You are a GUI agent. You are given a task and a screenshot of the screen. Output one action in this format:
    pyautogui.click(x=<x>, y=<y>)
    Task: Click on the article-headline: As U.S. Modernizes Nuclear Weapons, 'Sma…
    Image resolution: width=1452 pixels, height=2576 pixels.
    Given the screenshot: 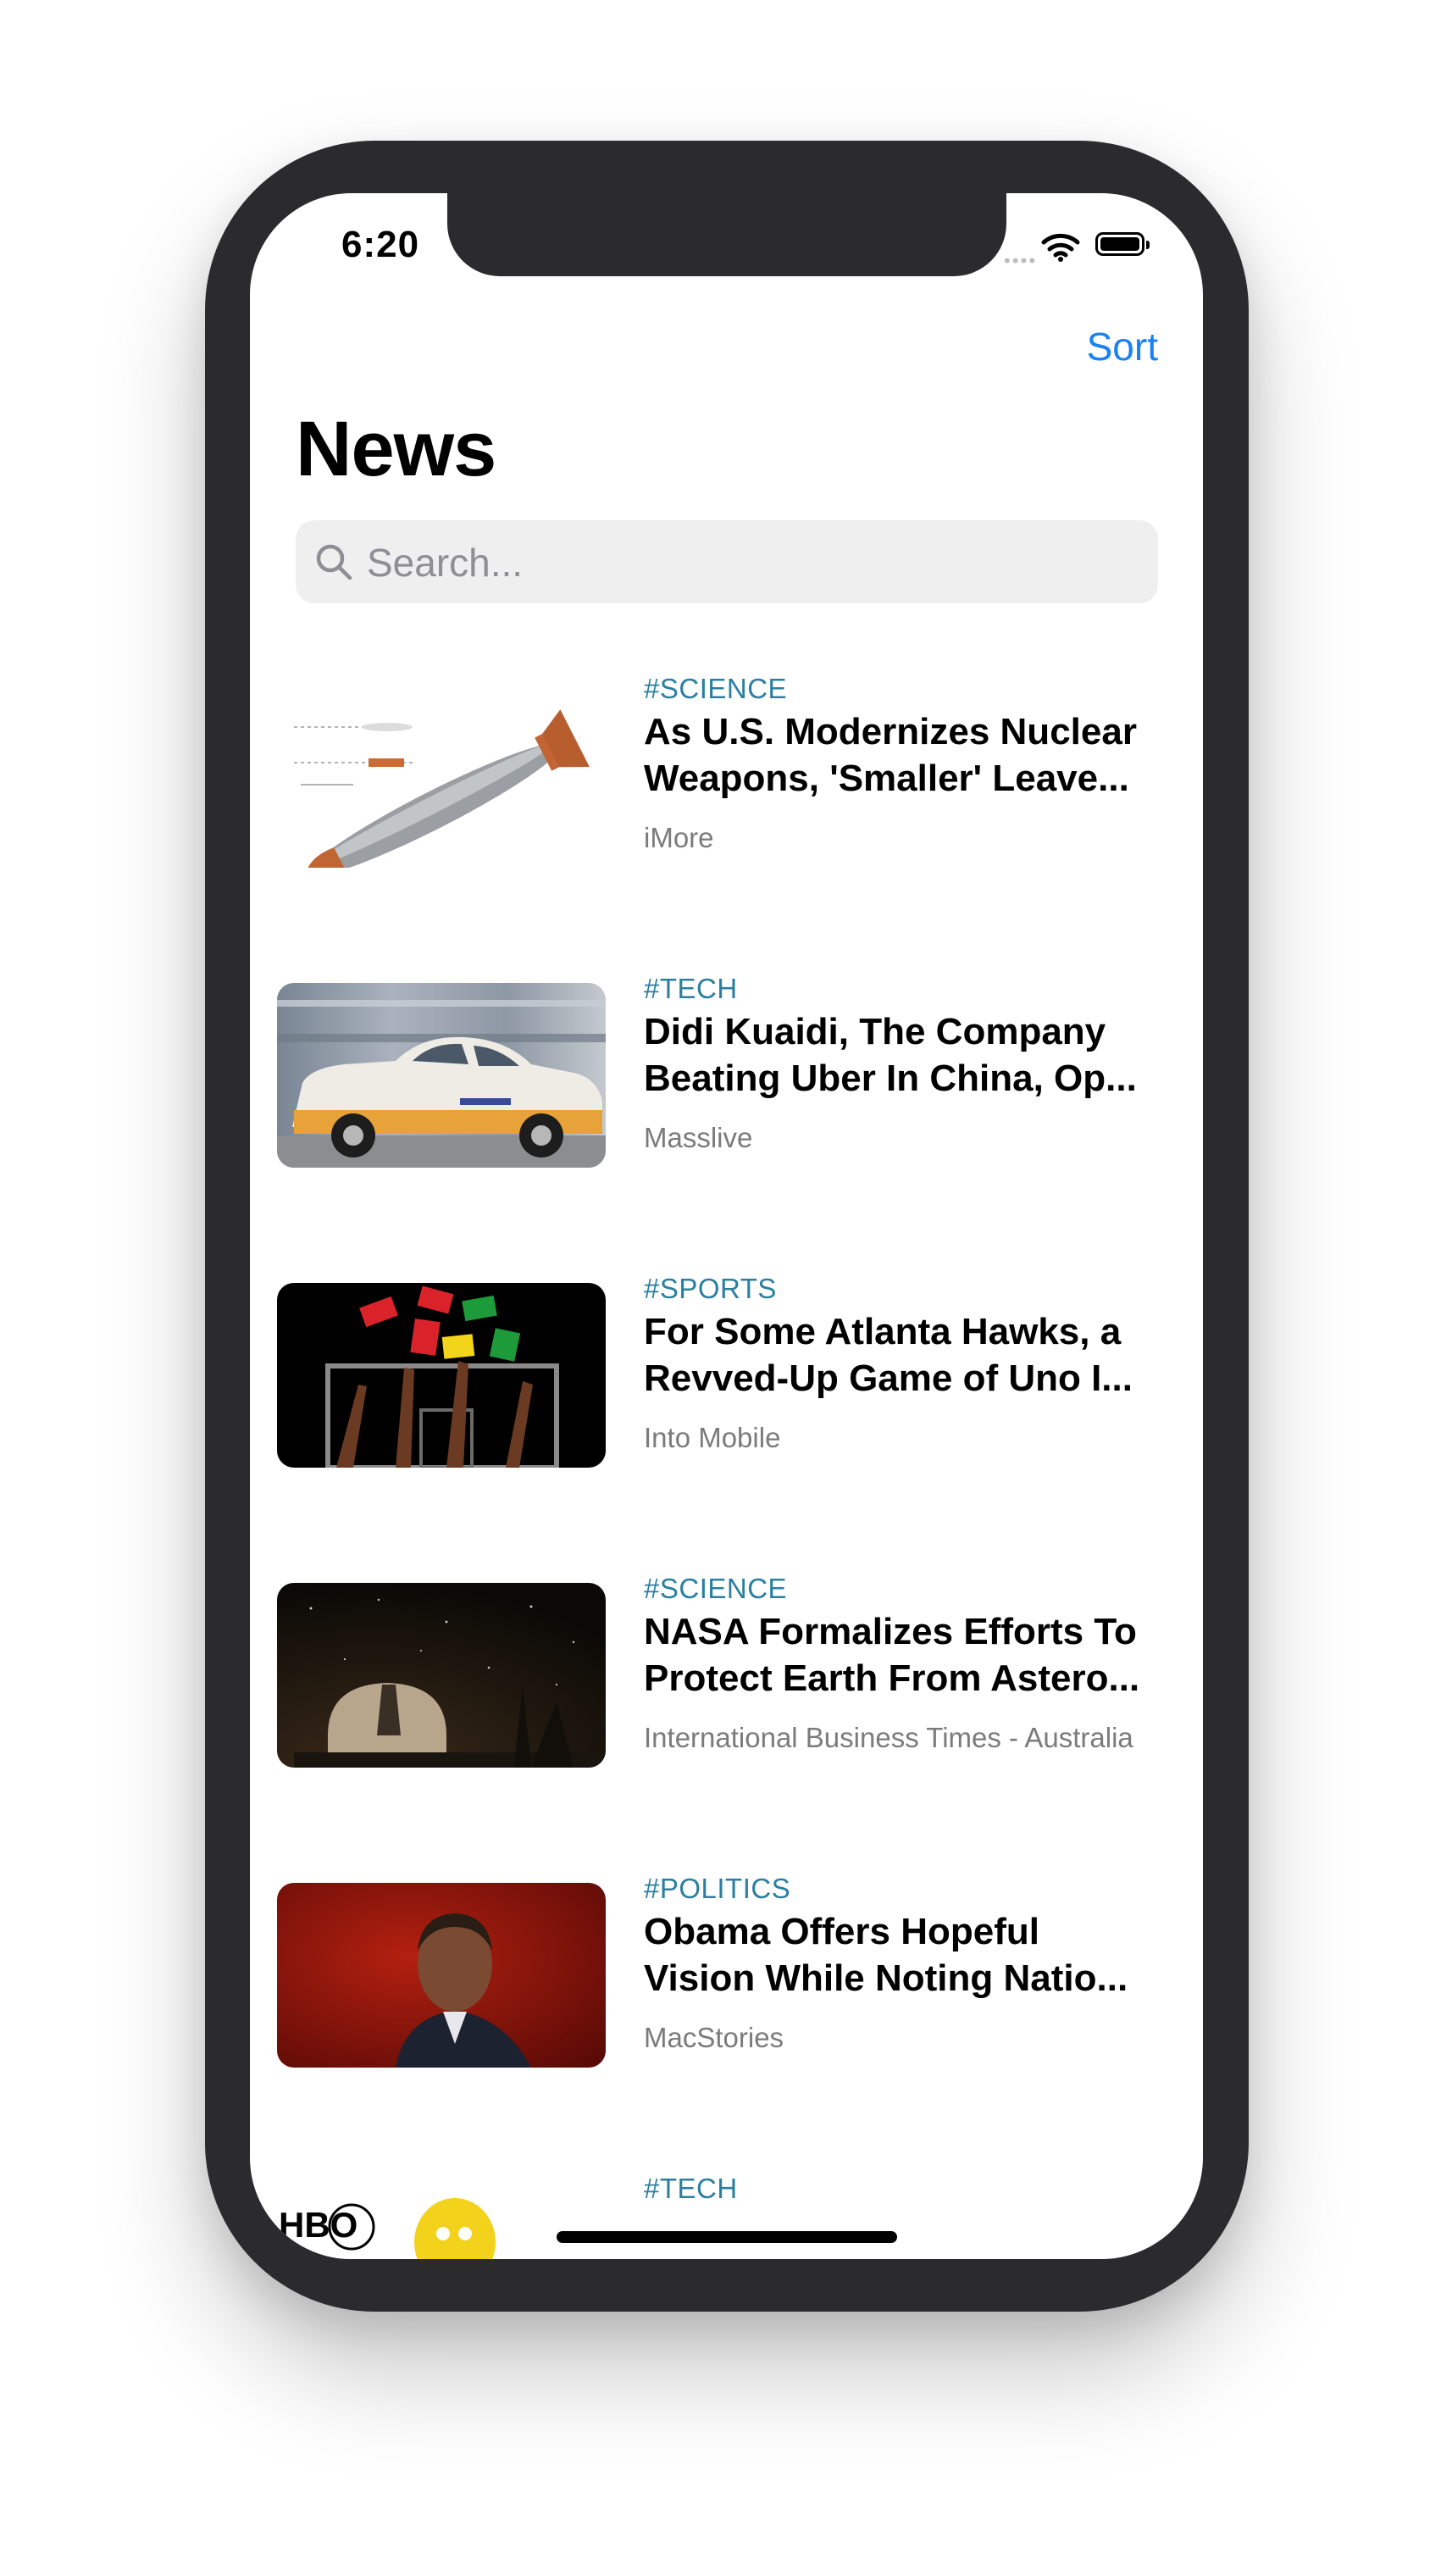 What is the action you would take?
    pyautogui.click(x=890, y=755)
    